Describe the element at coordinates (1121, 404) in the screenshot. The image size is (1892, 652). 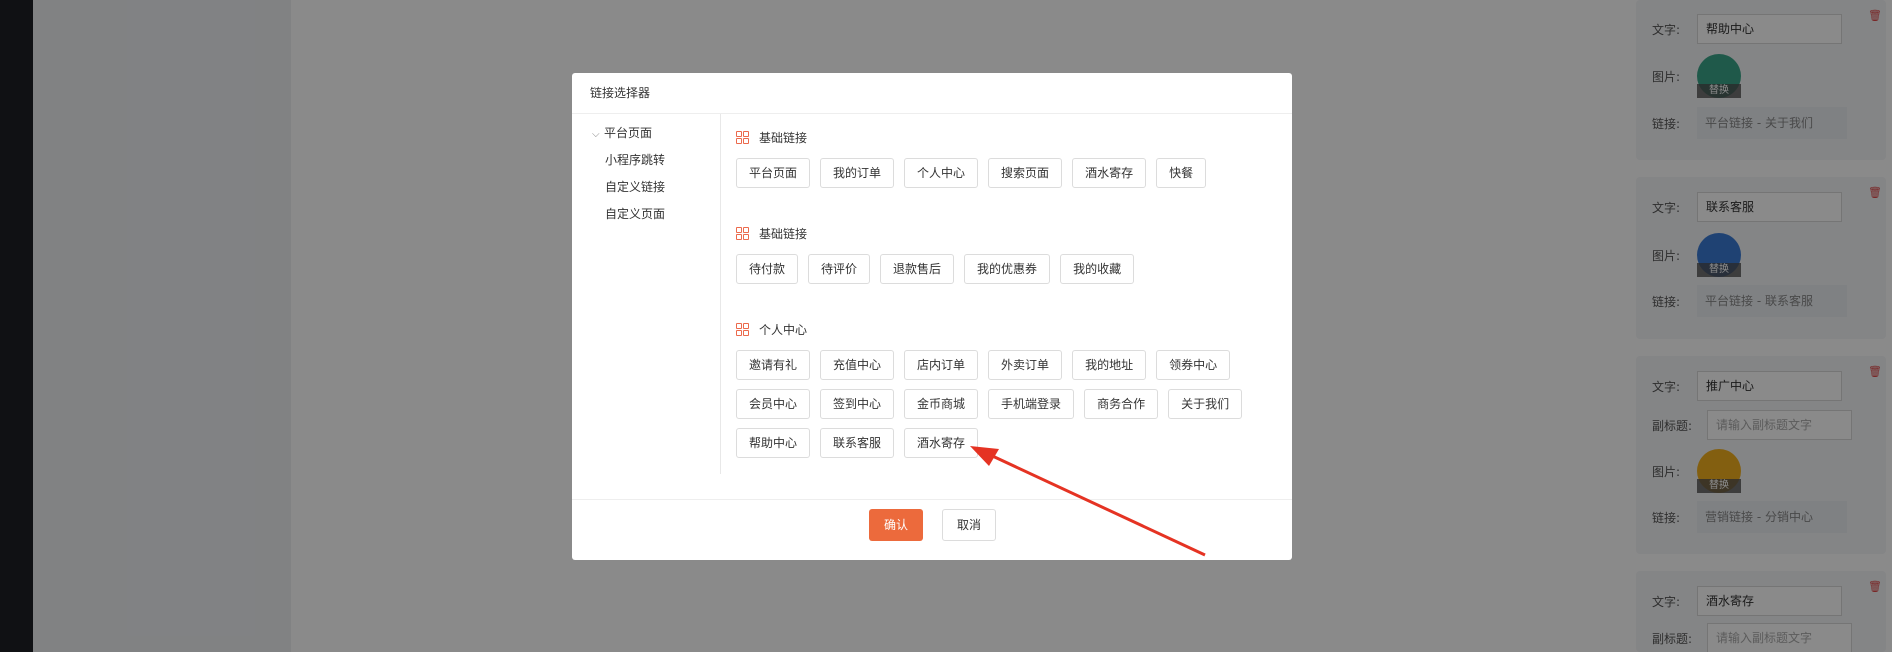
I see `link-button: 商务合作` at that location.